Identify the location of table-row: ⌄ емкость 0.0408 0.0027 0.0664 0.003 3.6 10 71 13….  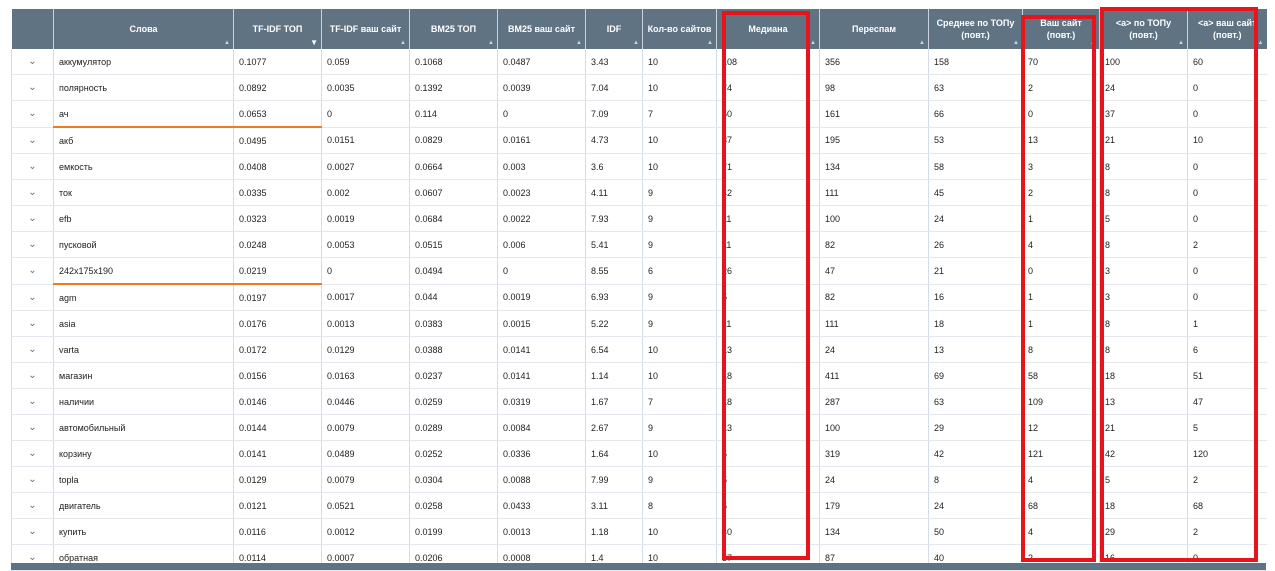
(639, 166).